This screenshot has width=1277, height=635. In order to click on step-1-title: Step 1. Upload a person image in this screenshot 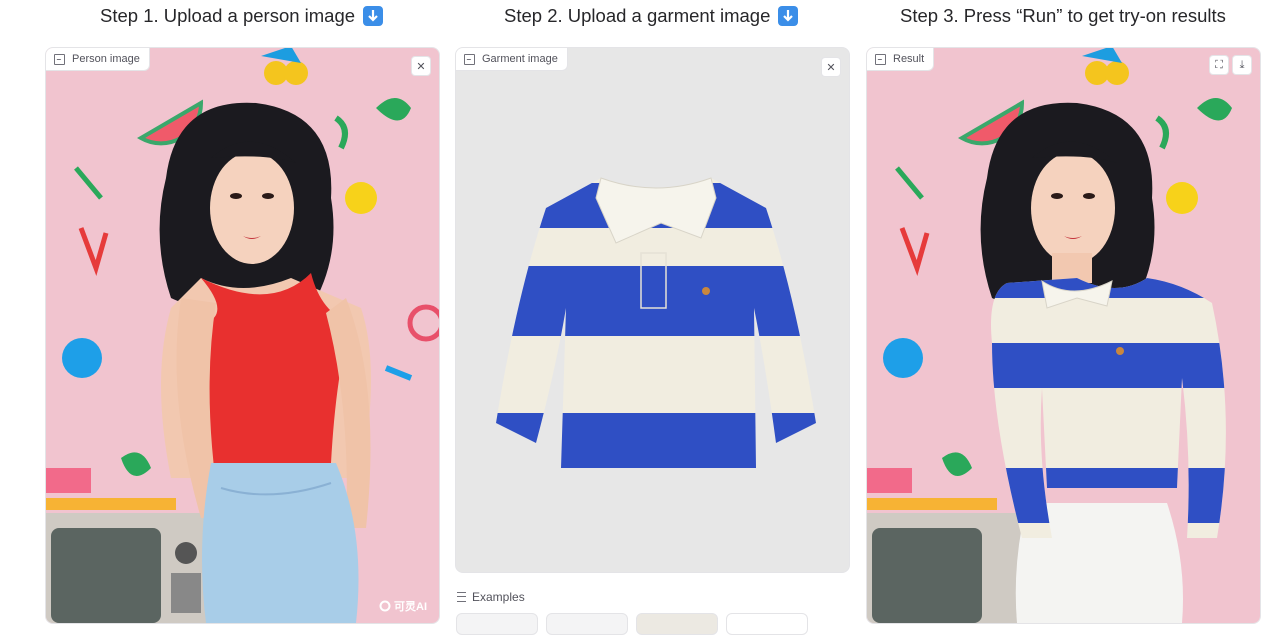, I will do `click(242, 16)`.